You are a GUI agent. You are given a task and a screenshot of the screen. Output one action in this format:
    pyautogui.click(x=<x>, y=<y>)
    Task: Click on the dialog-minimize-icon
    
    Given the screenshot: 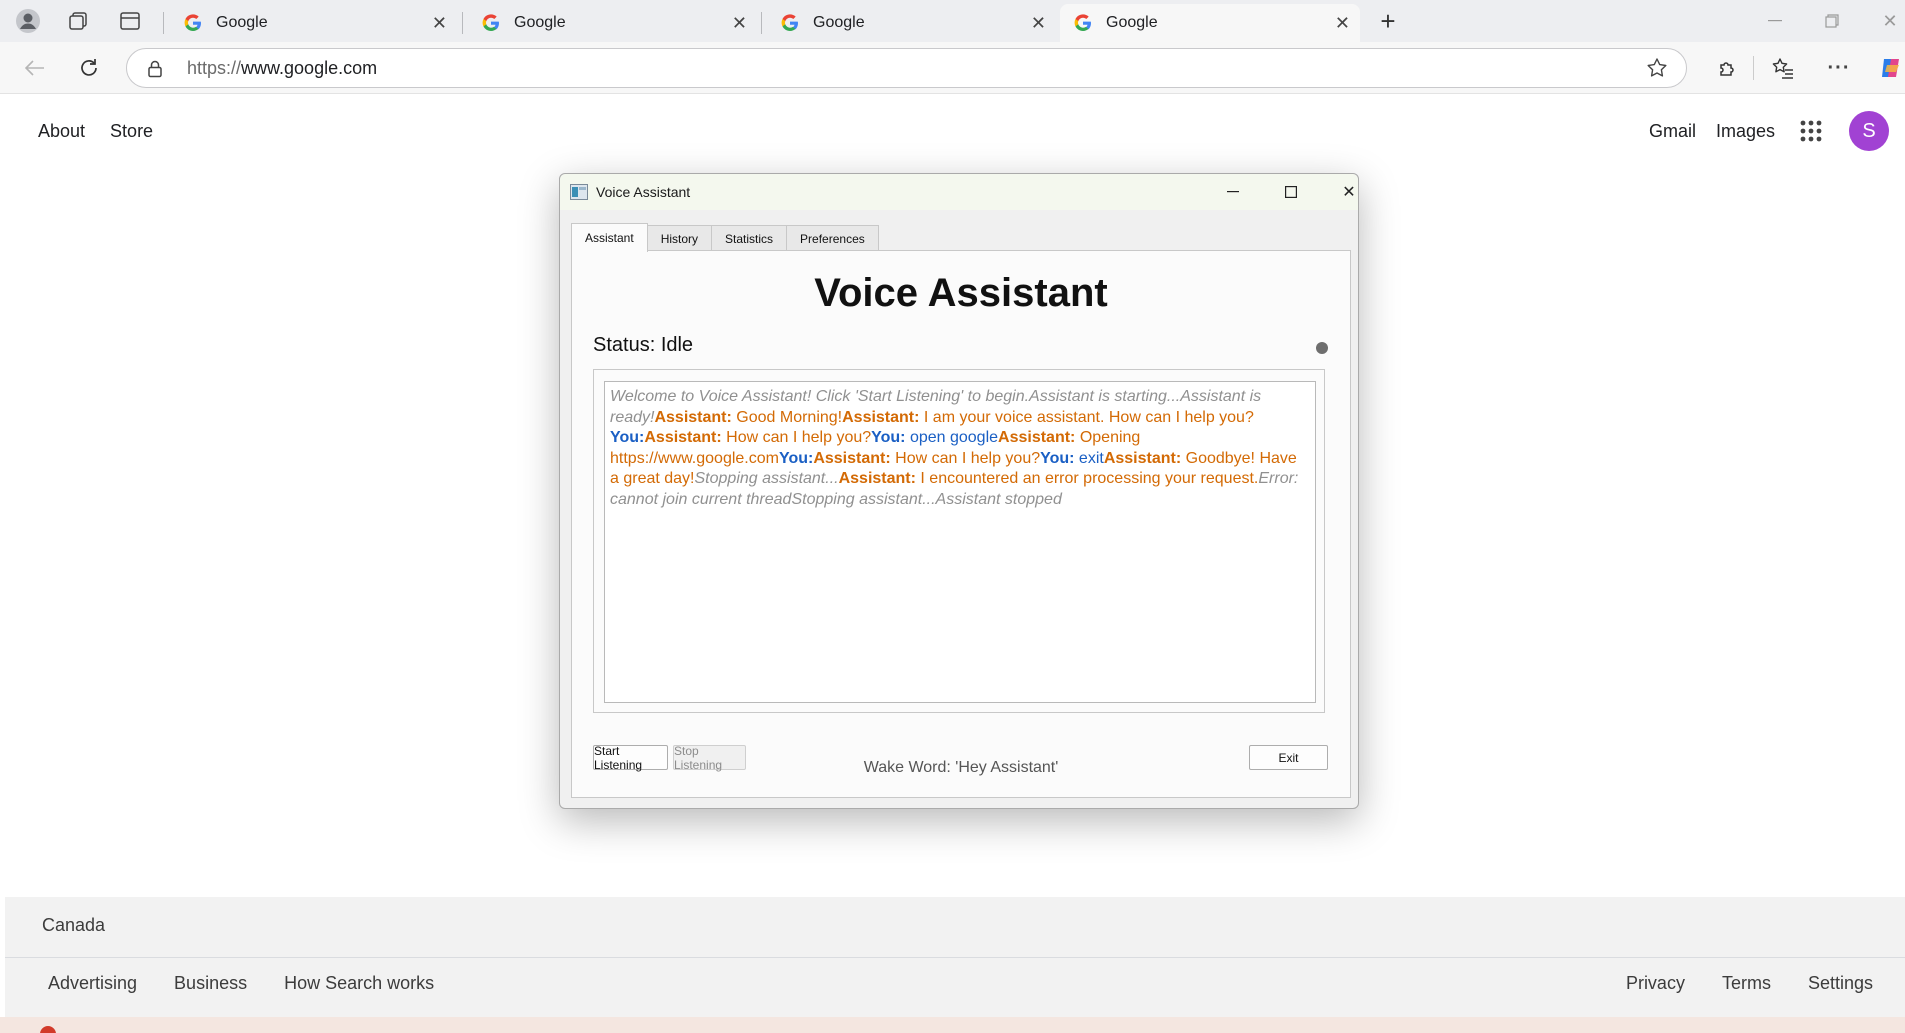 What is the action you would take?
    pyautogui.click(x=1233, y=192)
    